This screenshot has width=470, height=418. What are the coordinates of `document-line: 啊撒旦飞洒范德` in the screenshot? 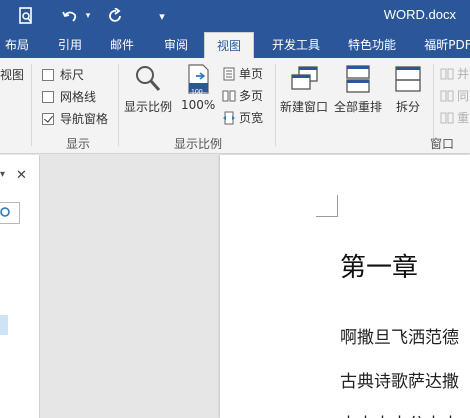 It's located at (399, 335).